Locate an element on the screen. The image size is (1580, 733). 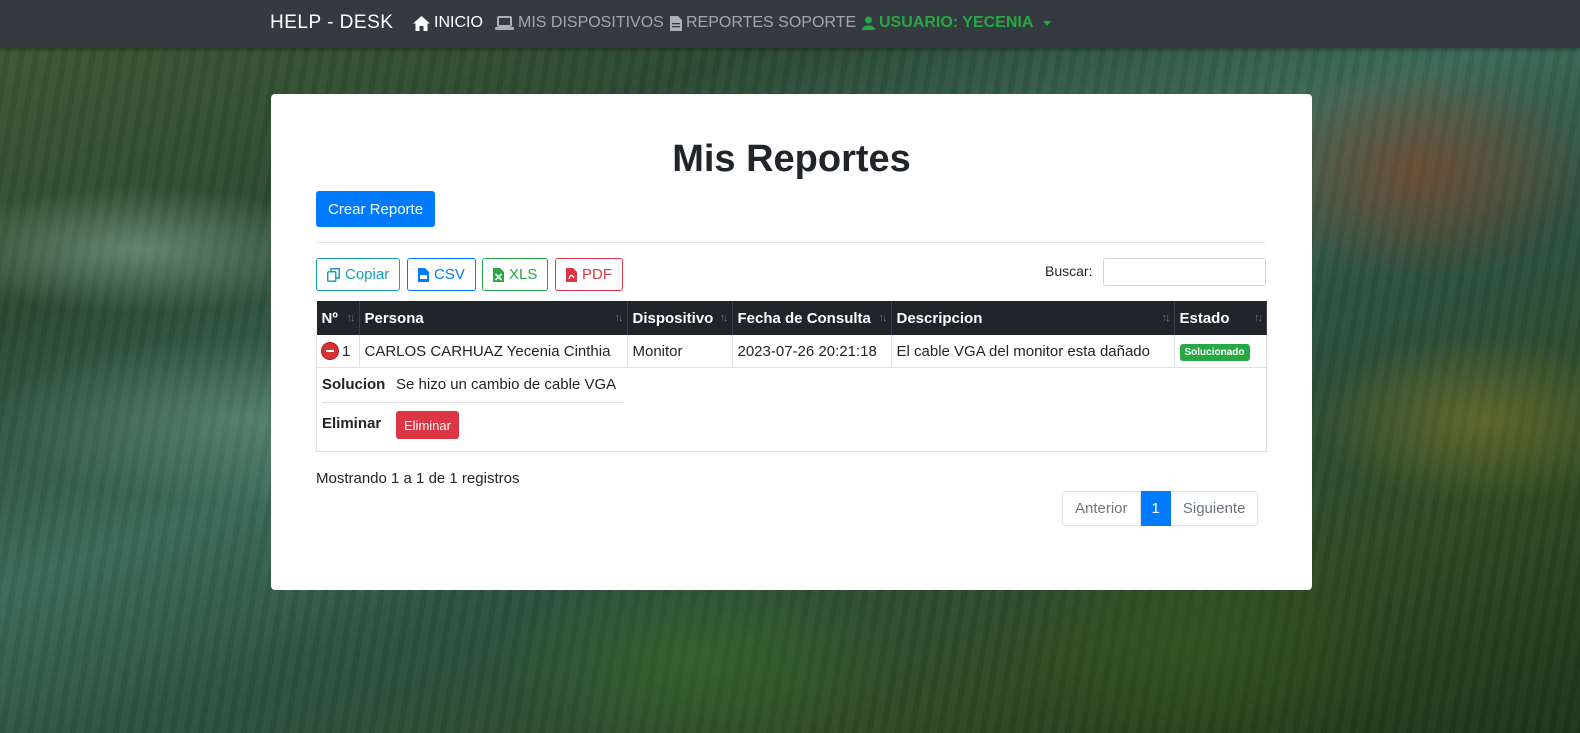
file-csv-icon is located at coordinates (423, 274).